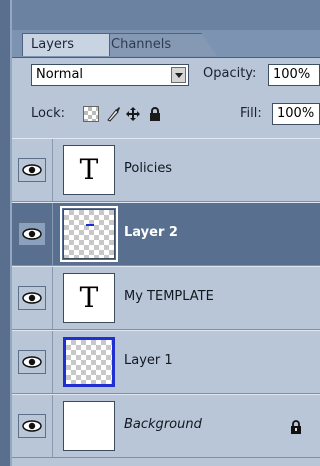 The image size is (320, 466). Describe the element at coordinates (148, 168) in the screenshot. I see `layer-name: Policies` at that location.